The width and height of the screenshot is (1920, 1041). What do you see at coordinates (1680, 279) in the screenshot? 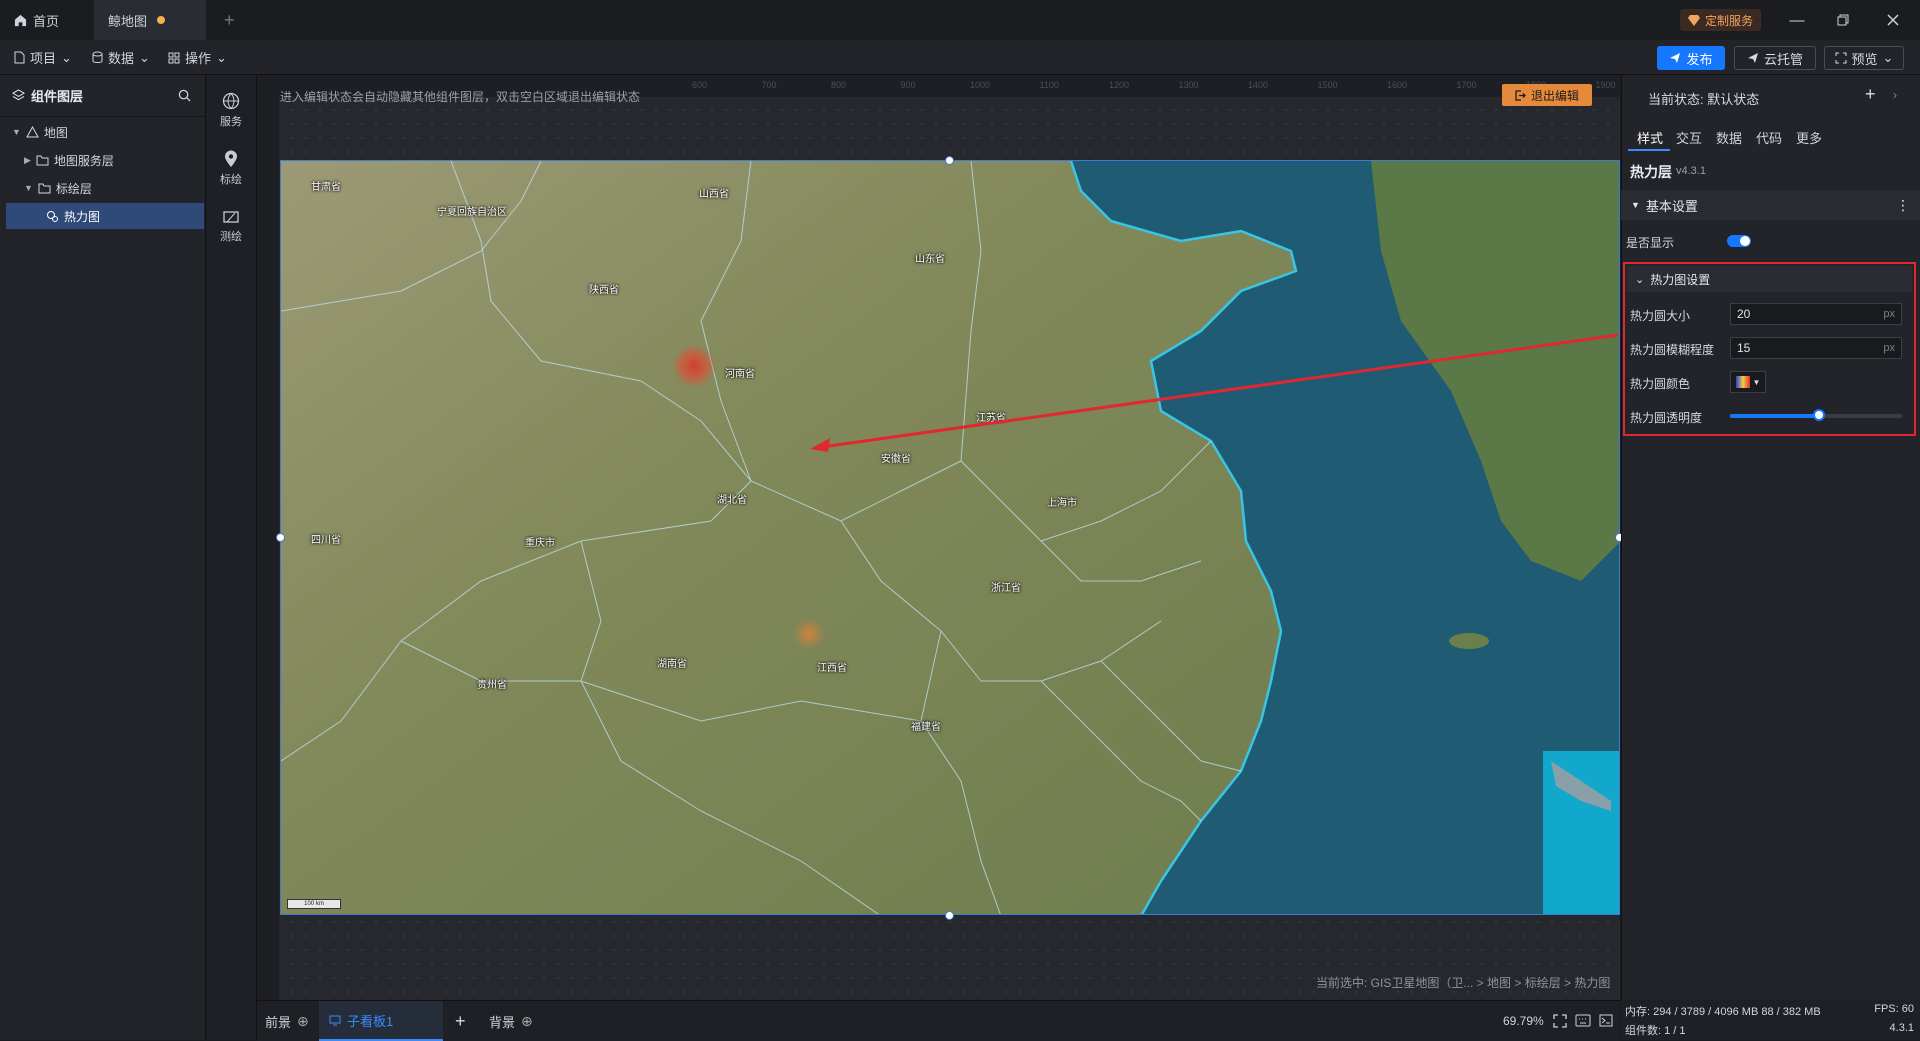
I see `section-heat-title: 热力图设置` at bounding box center [1680, 279].